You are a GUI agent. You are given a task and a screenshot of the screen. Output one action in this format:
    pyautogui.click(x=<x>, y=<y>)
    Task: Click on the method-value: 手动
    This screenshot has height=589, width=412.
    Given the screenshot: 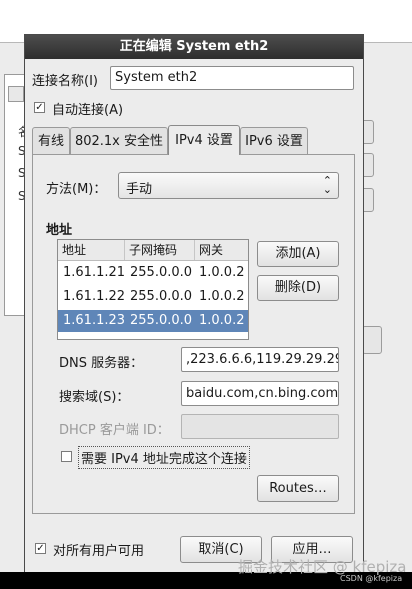 What is the action you would take?
    pyautogui.click(x=139, y=189)
    